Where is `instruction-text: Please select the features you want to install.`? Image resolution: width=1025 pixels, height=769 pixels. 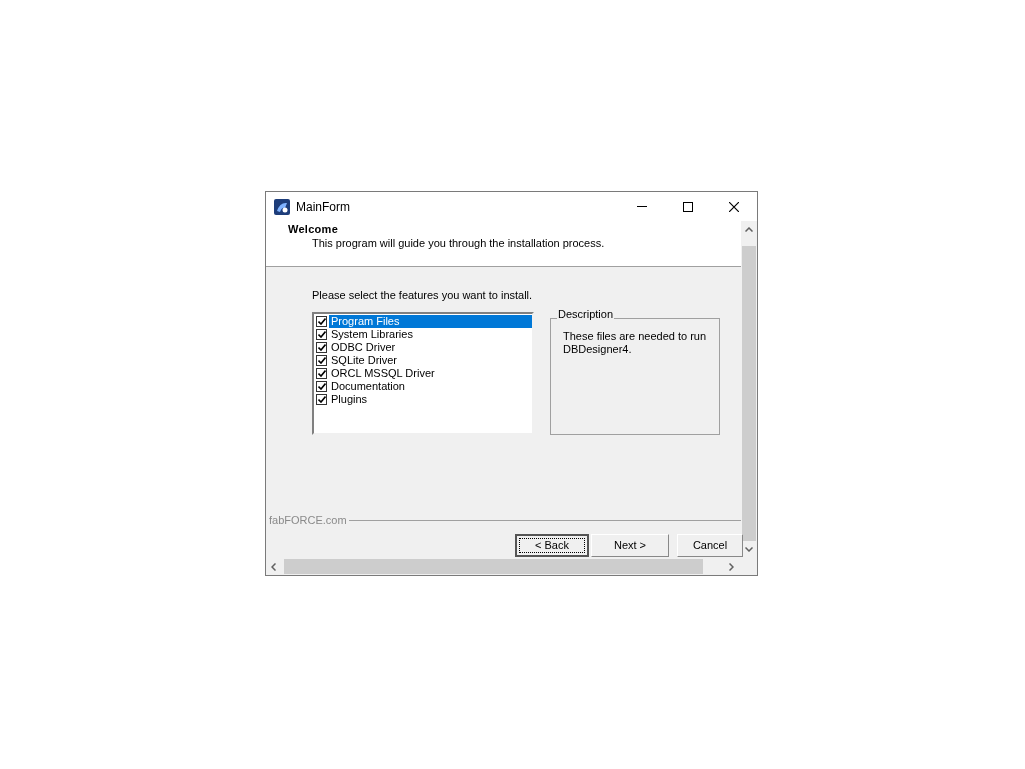 instruction-text: Please select the features you want to install. is located at coordinates (422, 295).